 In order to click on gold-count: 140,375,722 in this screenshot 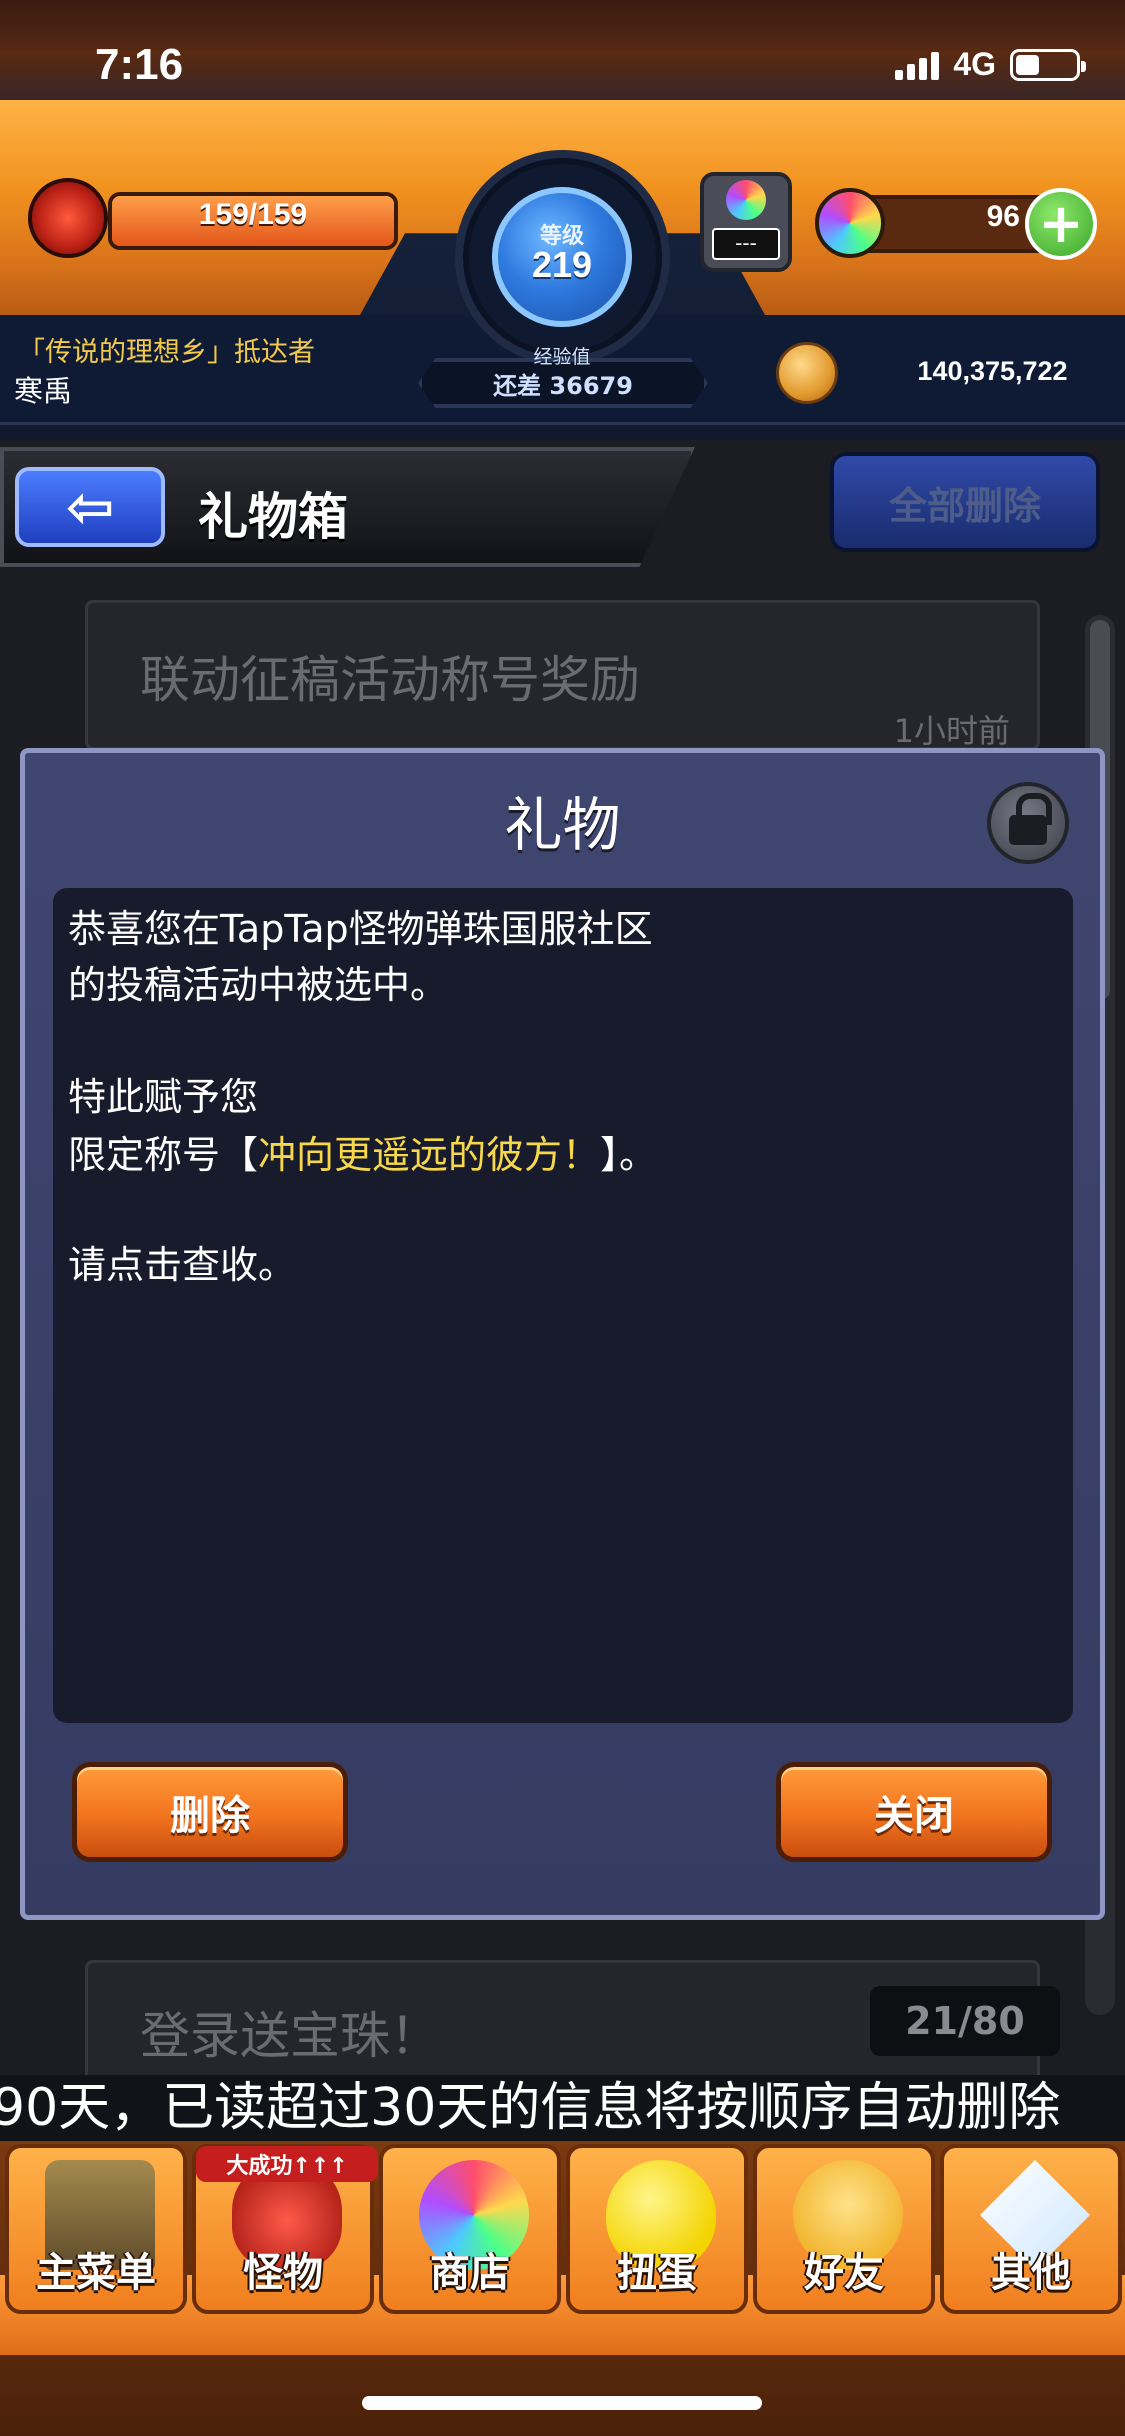, I will do `click(992, 371)`.